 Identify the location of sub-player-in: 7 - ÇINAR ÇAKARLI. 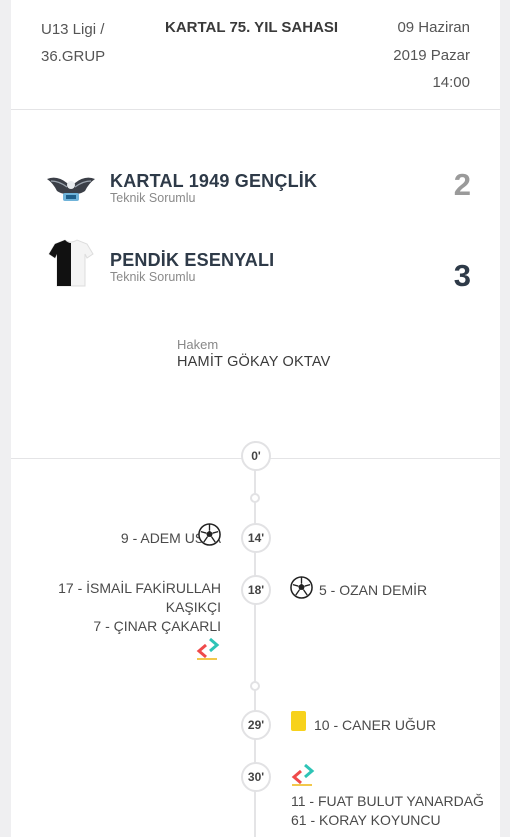
(157, 626).